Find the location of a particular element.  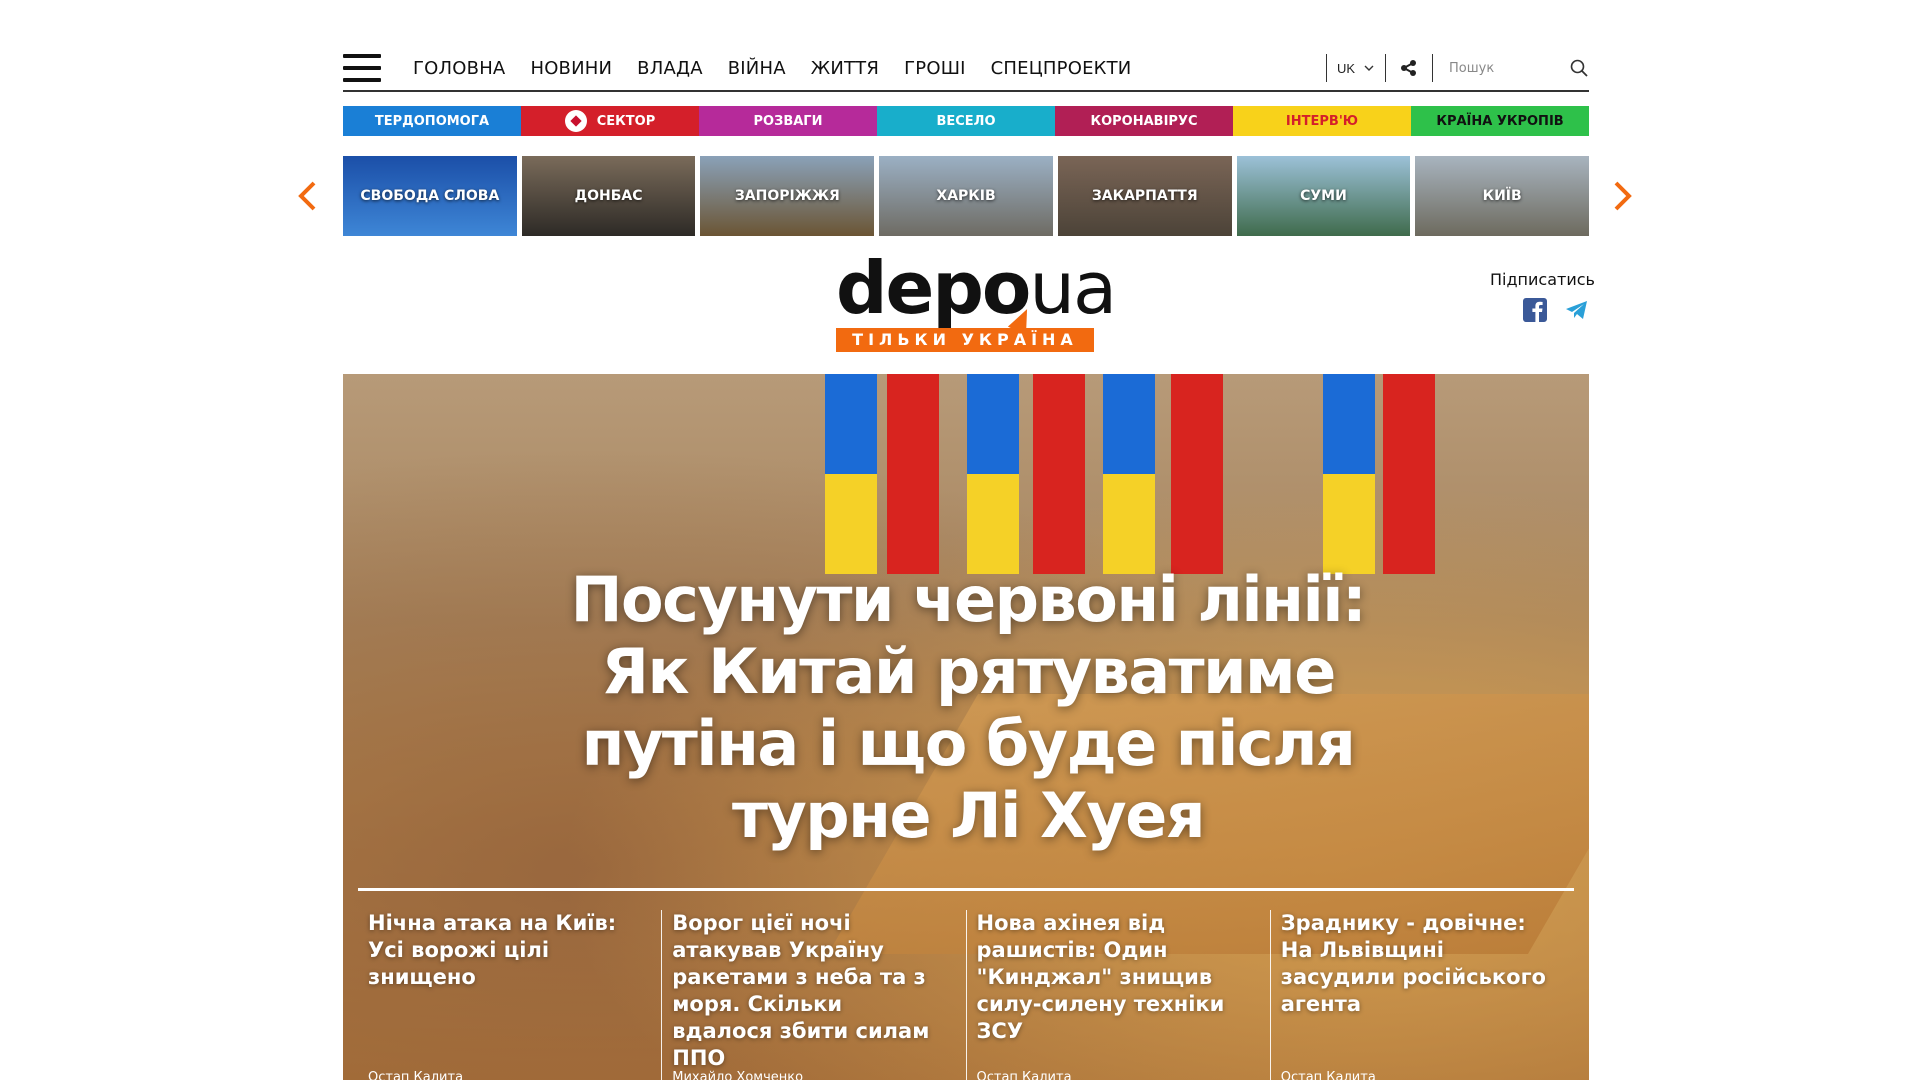

category-coronavirus: КОРОНАВІРУС is located at coordinates (1144, 121).